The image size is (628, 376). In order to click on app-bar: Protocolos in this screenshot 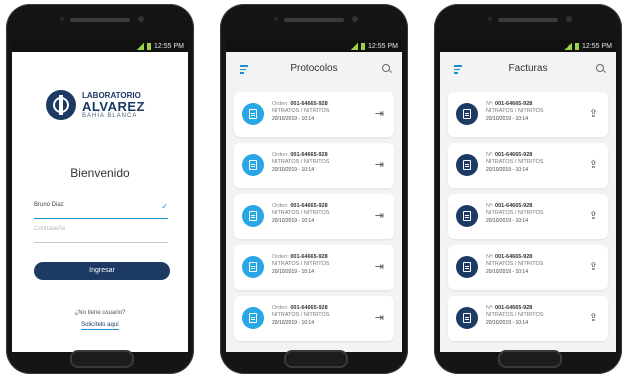, I will do `click(314, 69)`.